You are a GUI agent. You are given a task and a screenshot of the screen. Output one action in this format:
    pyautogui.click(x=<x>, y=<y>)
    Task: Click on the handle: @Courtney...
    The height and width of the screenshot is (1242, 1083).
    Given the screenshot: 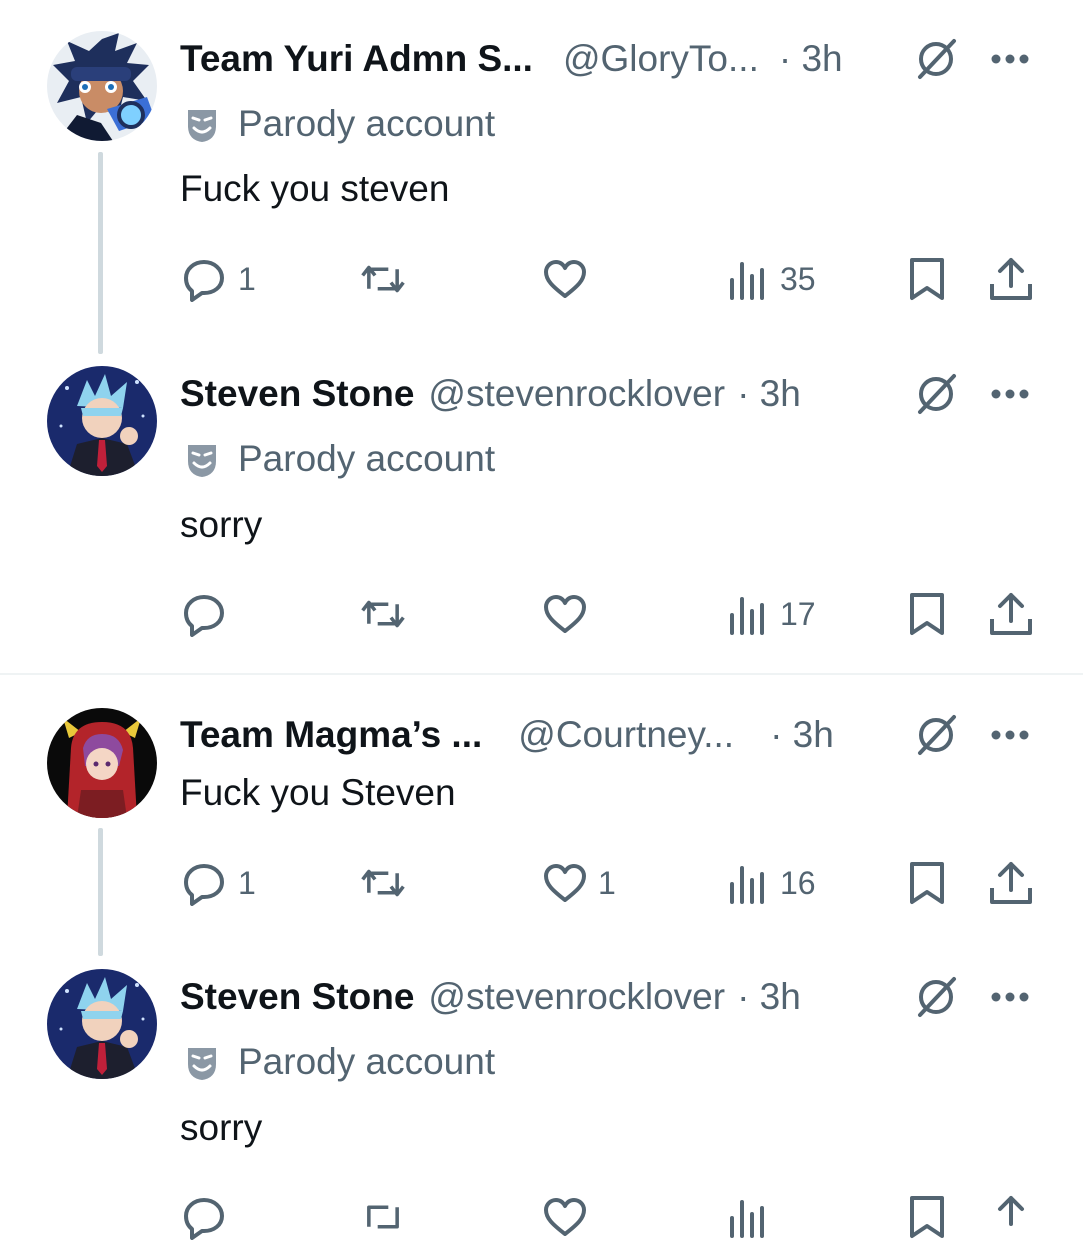 What is the action you would take?
    pyautogui.click(x=626, y=735)
    